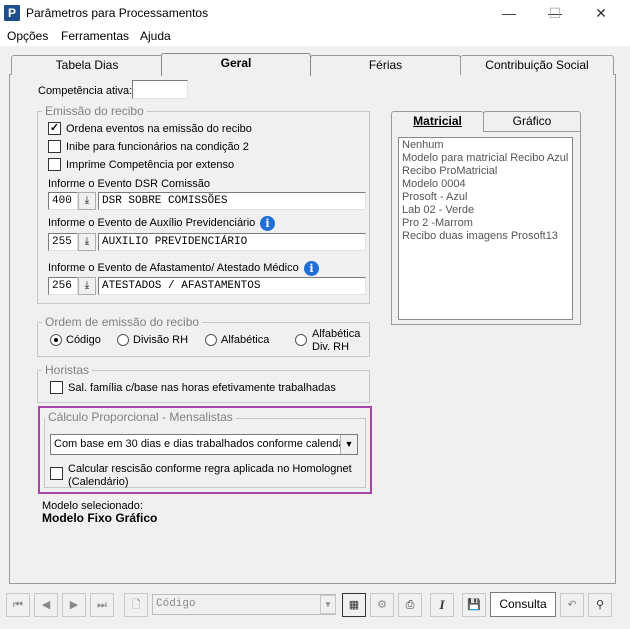  I want to click on prev-record-icon: ◀, so click(46, 605).